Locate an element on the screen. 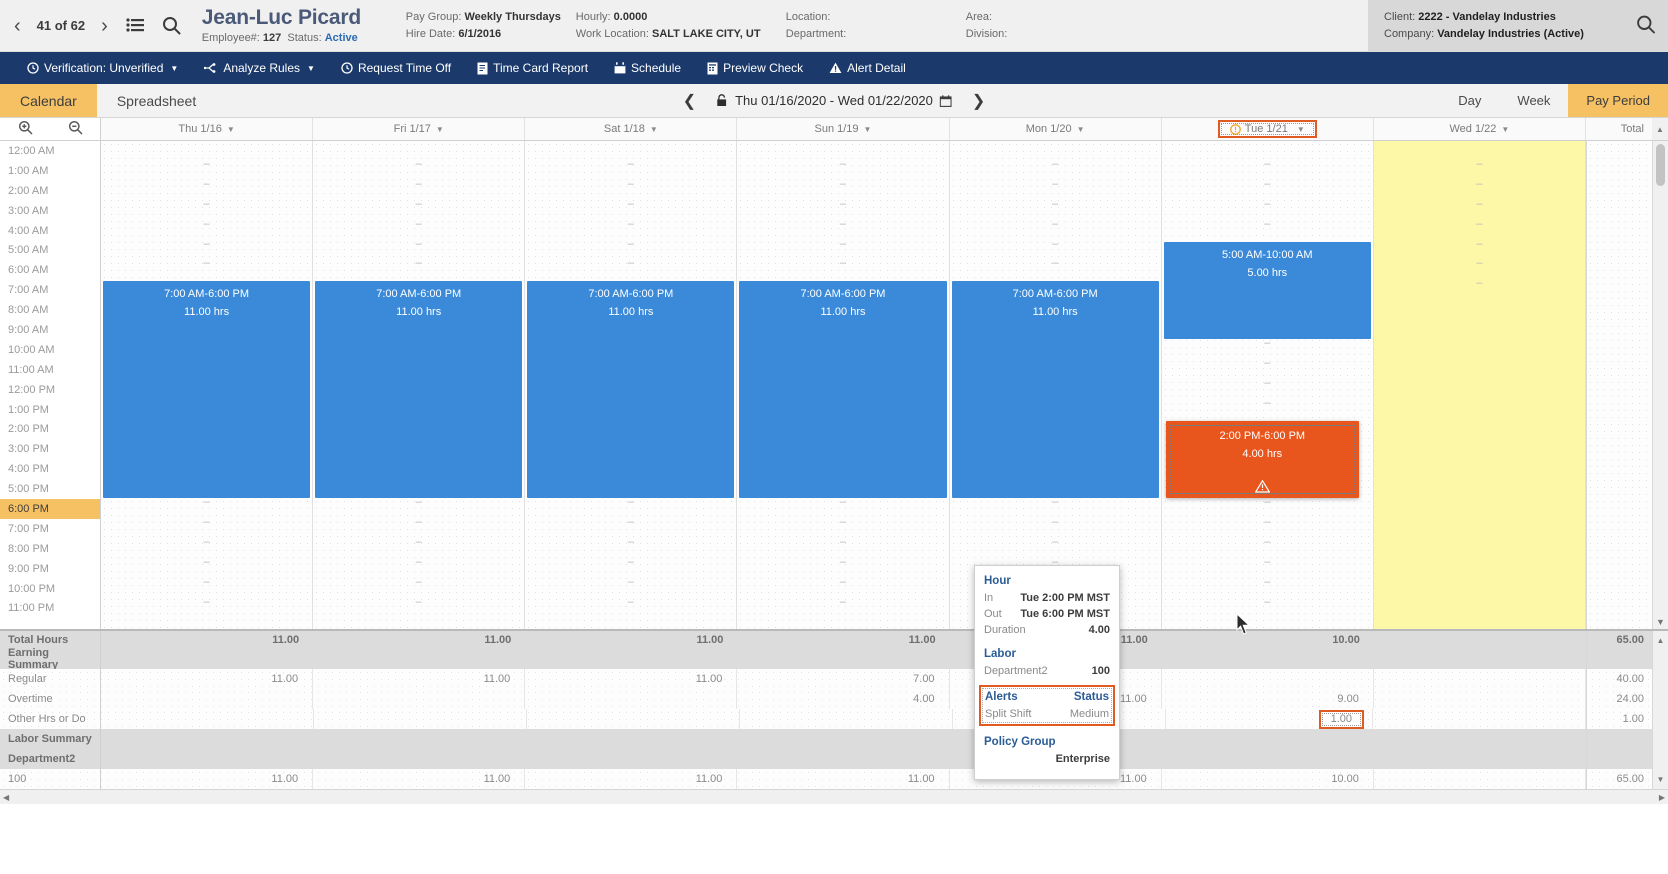 The image size is (1668, 874). summary-scroll-up: ▲ is located at coordinates (1660, 640).